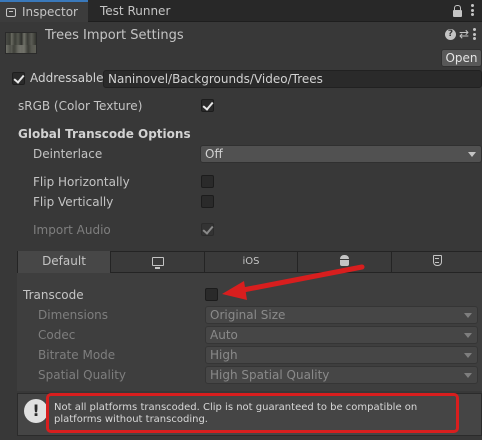 Image resolution: width=482 pixels, height=440 pixels. I want to click on monitor-icon, so click(157, 263).